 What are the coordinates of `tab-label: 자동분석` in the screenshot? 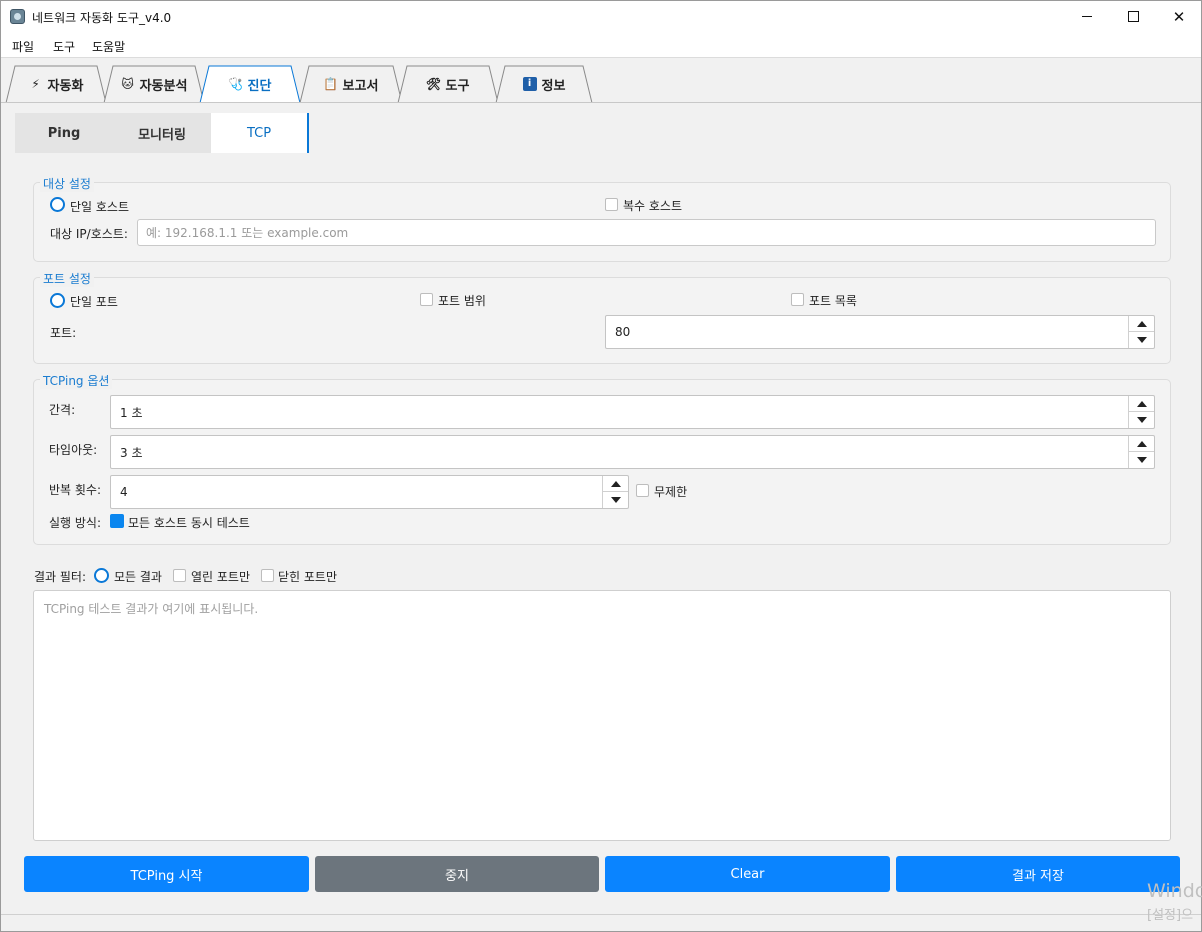 It's located at (163, 86).